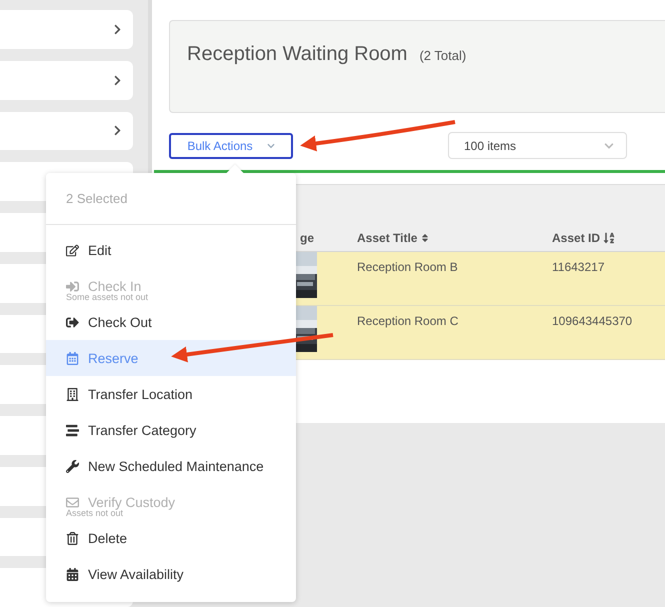  I want to click on sort-alpha-icon, so click(609, 238).